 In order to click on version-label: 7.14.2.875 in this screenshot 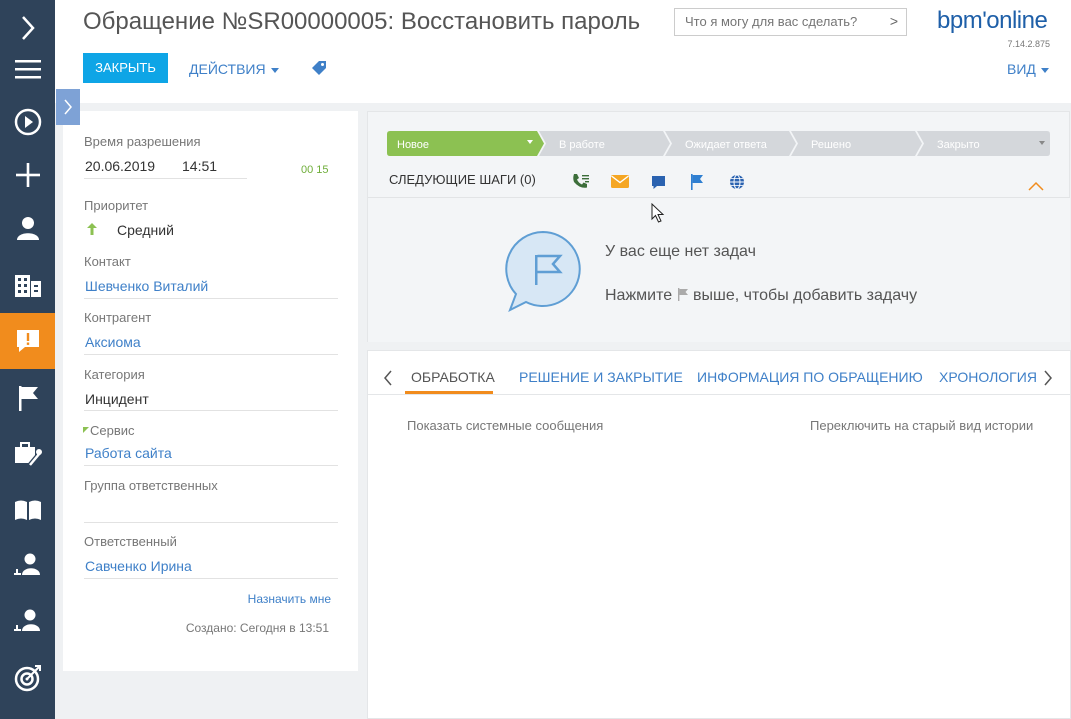, I will do `click(1028, 44)`.